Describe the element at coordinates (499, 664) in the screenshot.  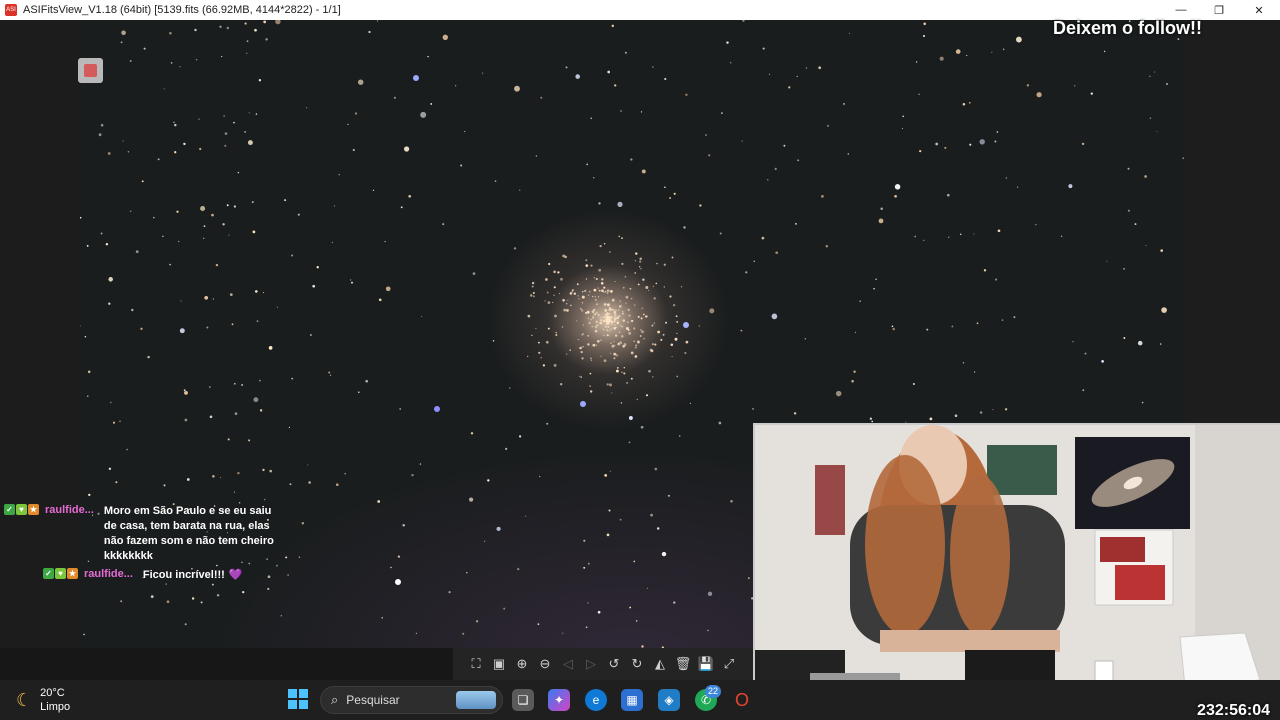
I see `actual-size-icon: ▣` at that location.